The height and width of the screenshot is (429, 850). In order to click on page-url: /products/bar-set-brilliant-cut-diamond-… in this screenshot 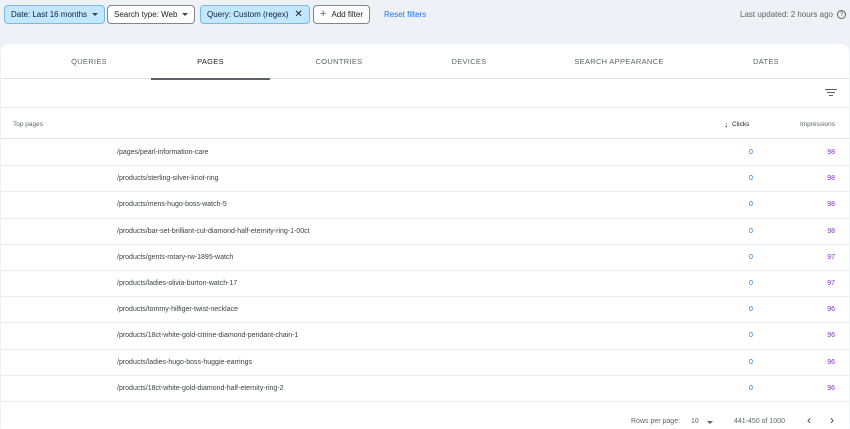, I will do `click(213, 231)`.